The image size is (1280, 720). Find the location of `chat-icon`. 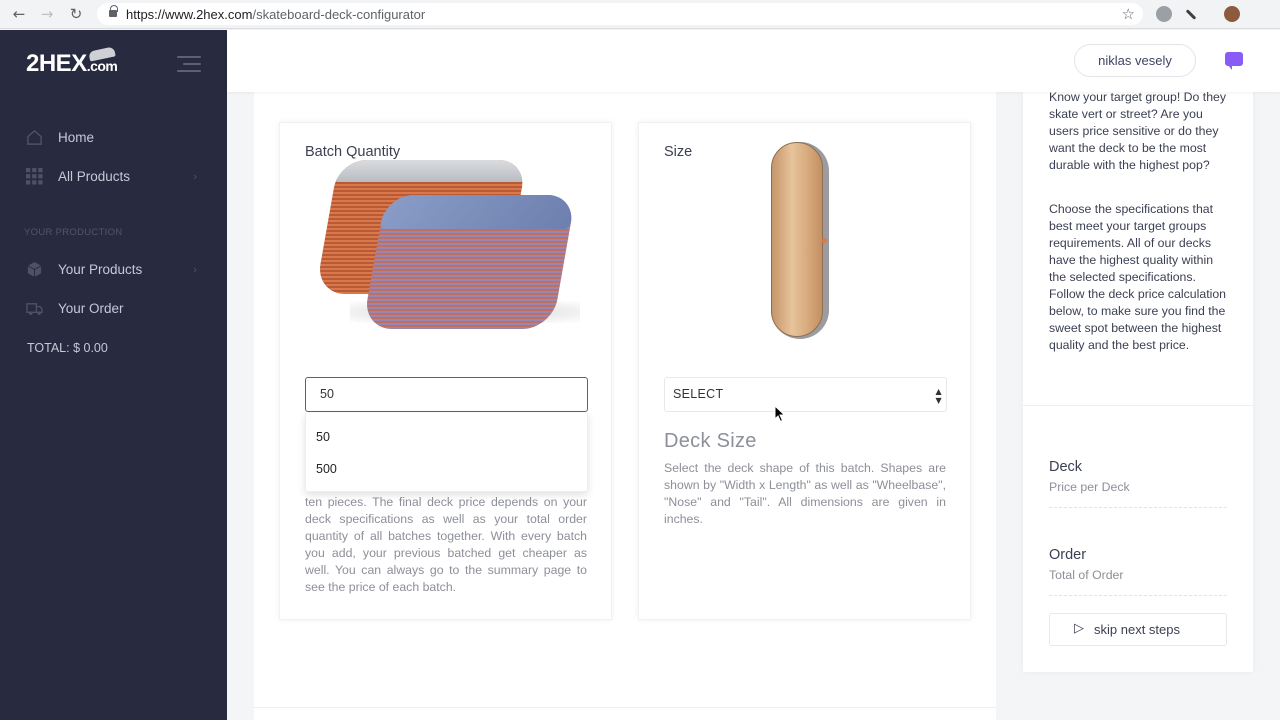

chat-icon is located at coordinates (1234, 61).